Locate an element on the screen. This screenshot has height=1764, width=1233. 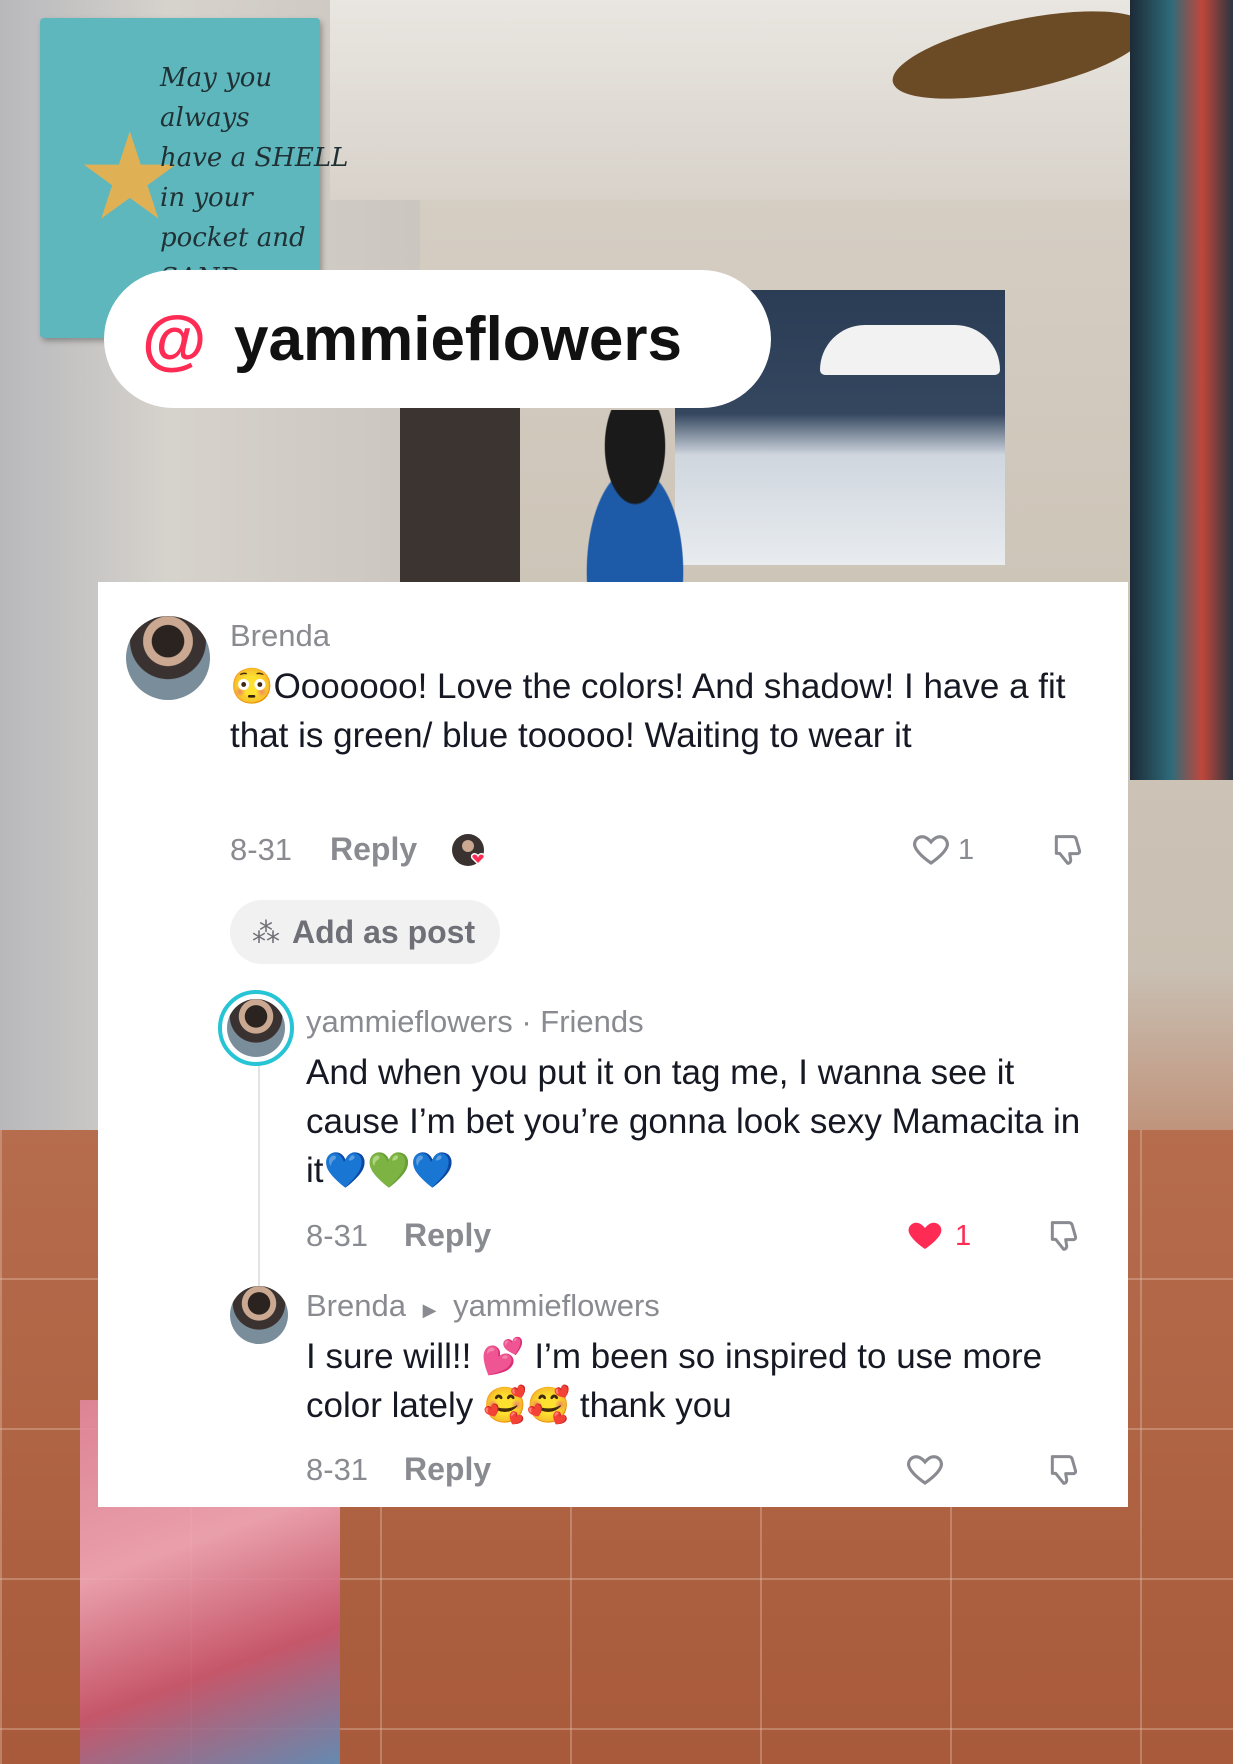
sign-line: May you always is located at coordinates (216, 98).